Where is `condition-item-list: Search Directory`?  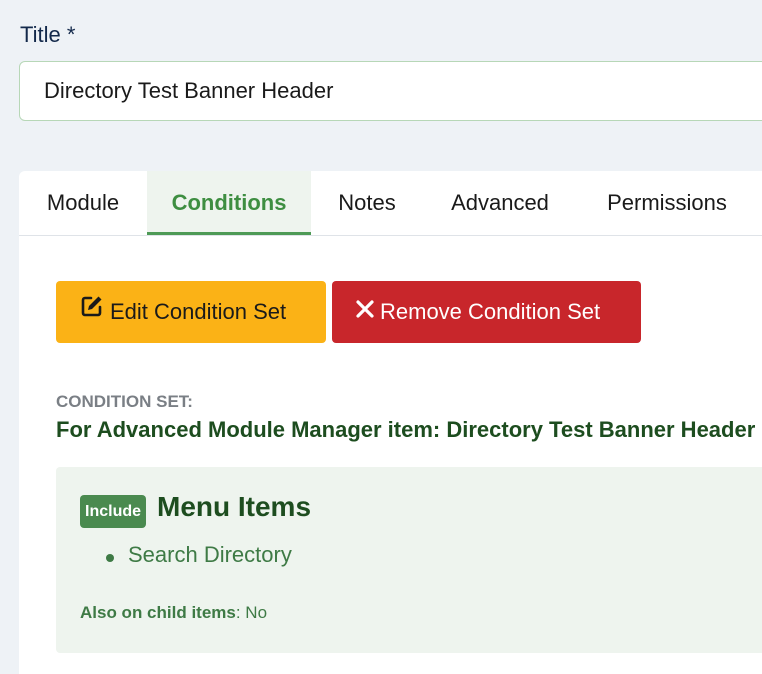 condition-item-list: Search Directory is located at coordinates (199, 555).